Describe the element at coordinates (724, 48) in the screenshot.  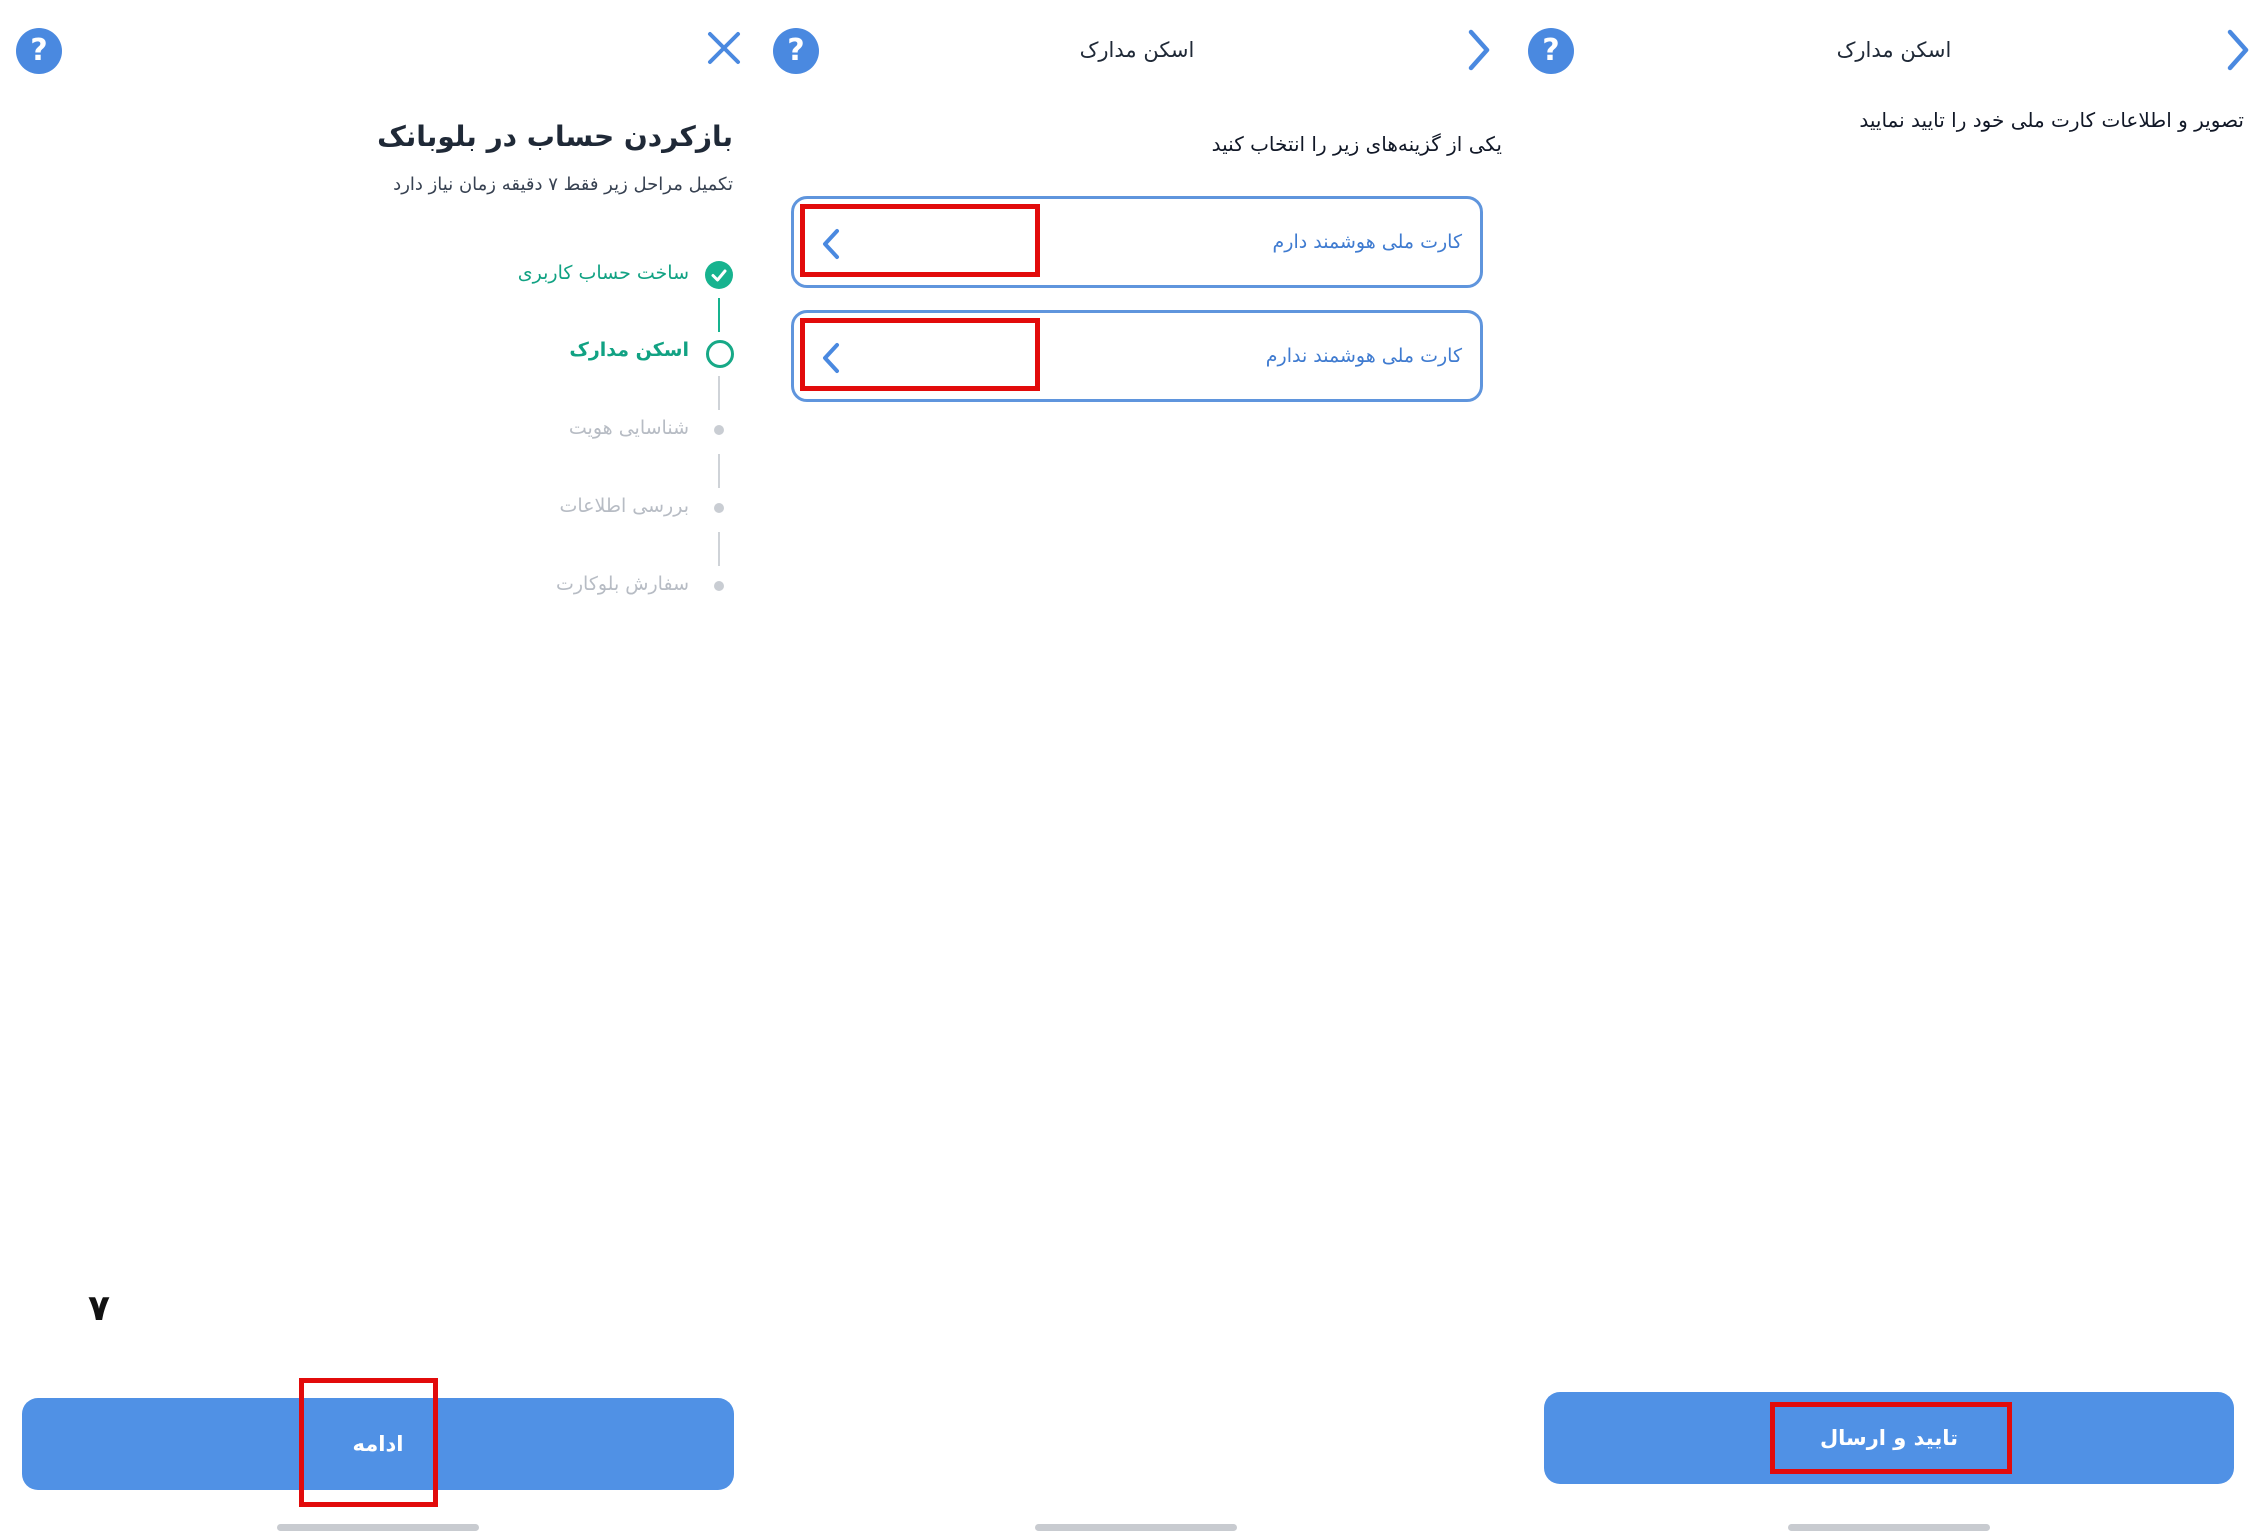
I see `close-icon` at that location.